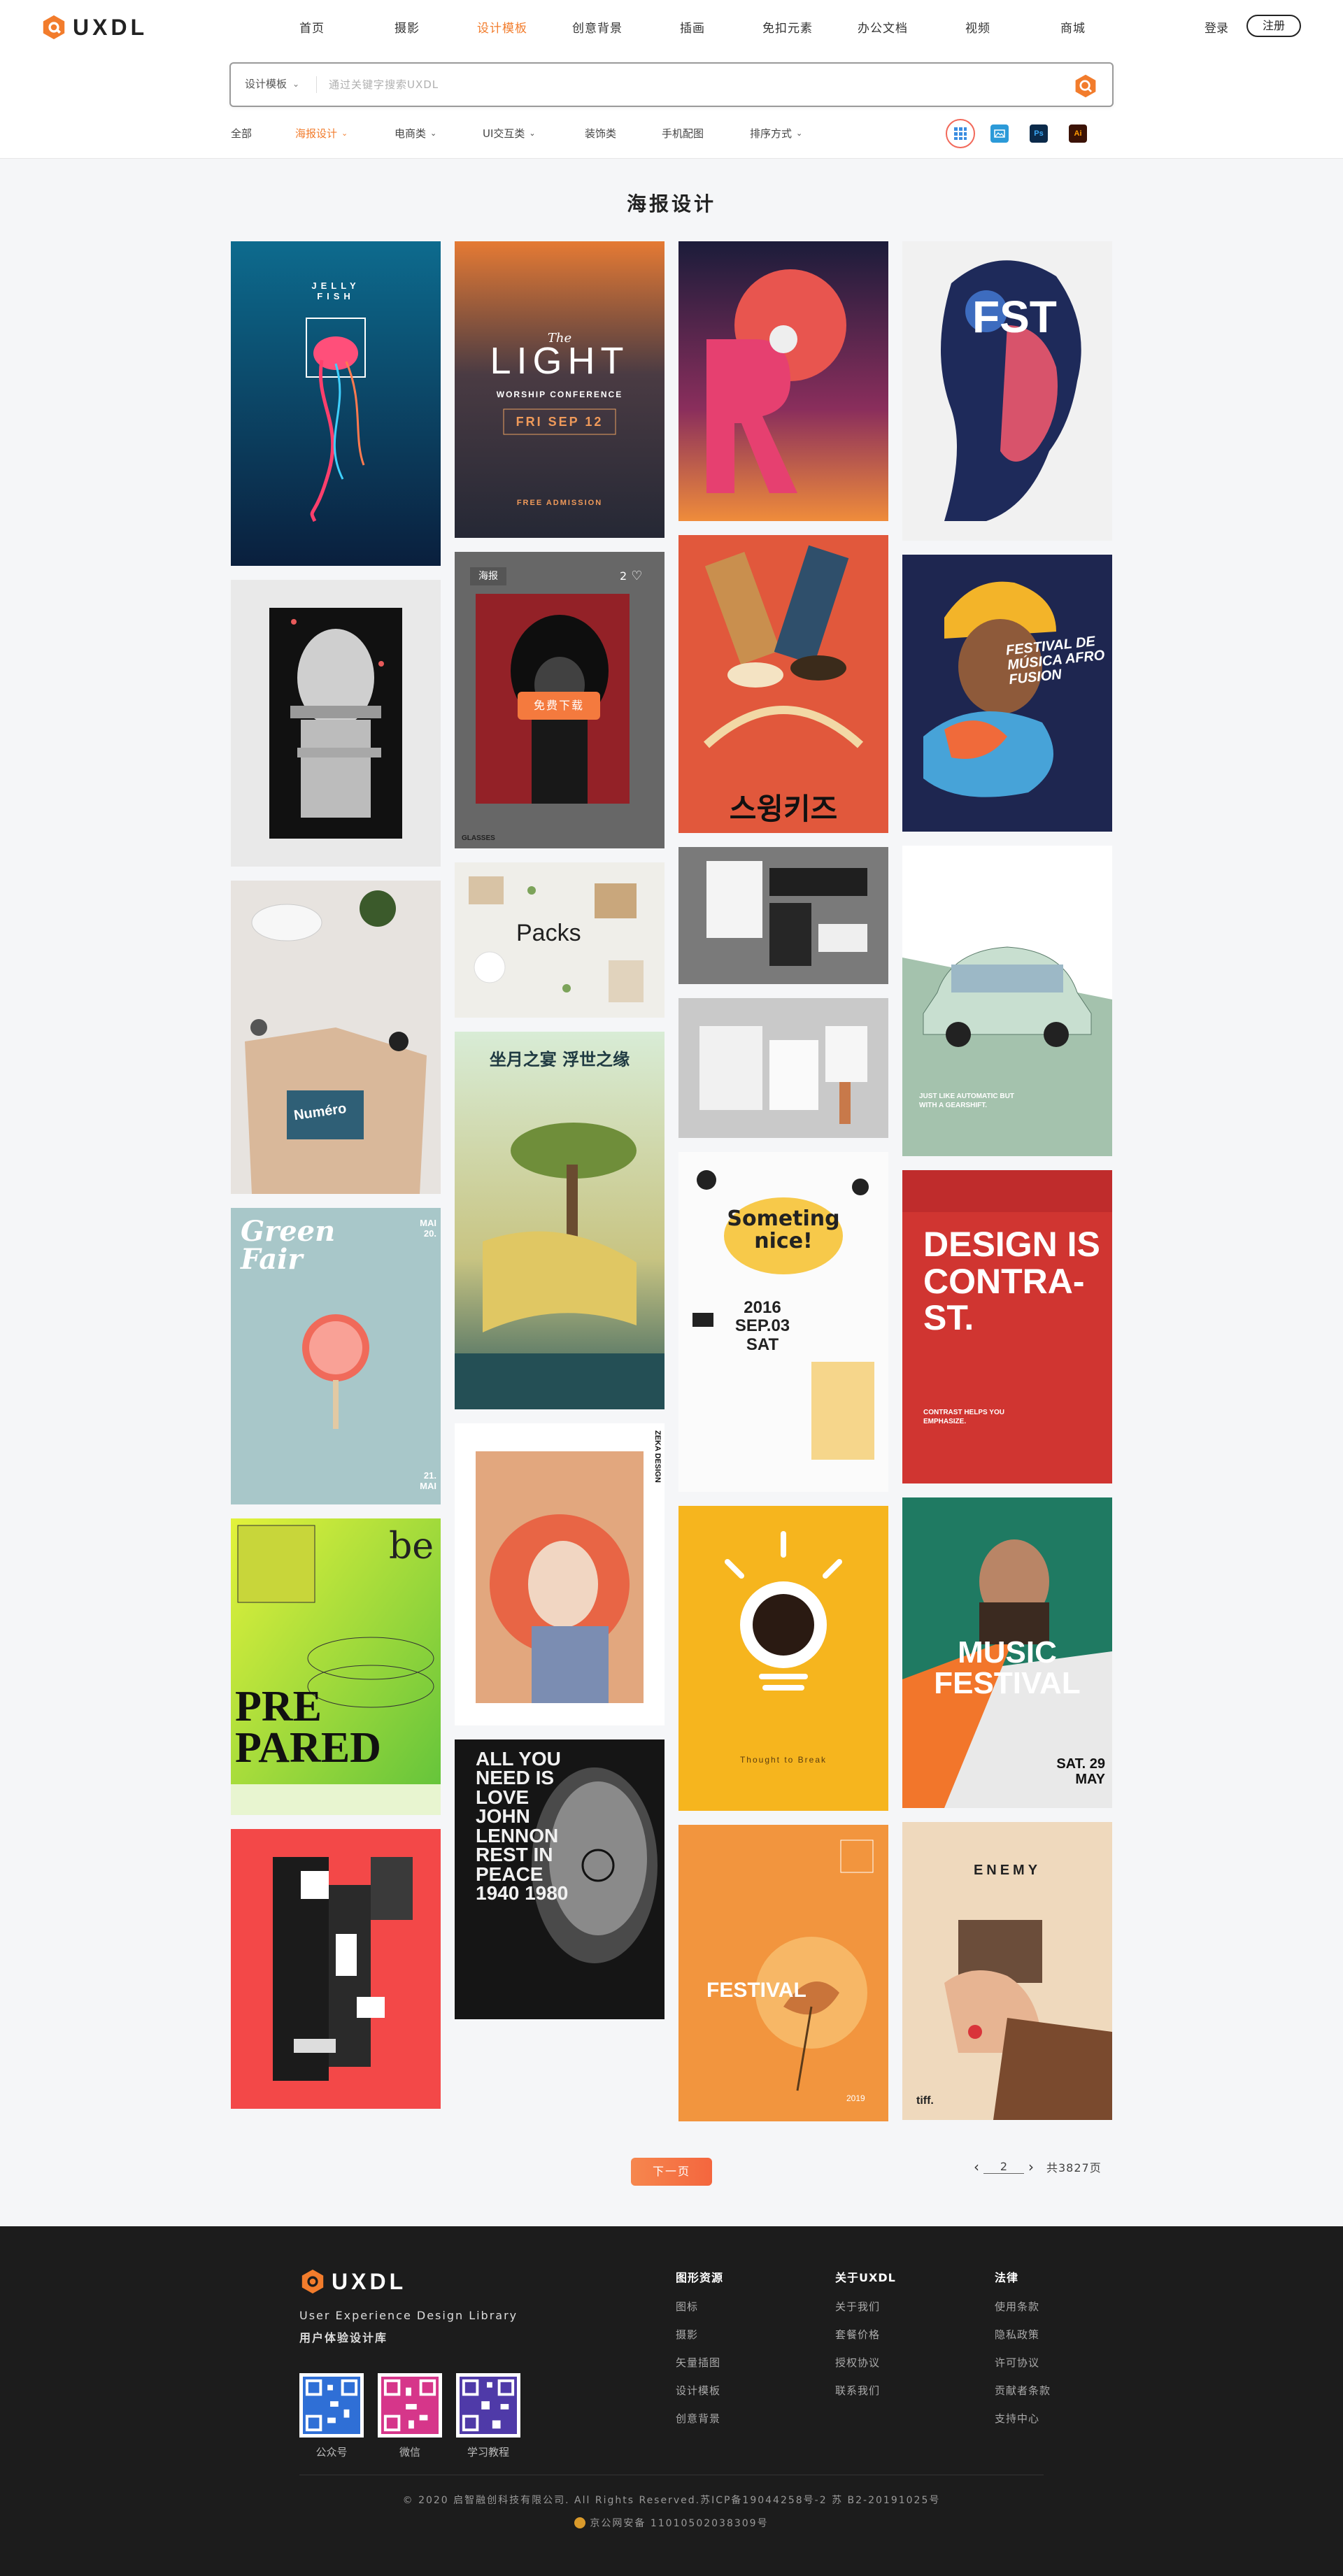 The image size is (1343, 2576). Describe the element at coordinates (488, 2405) in the screenshot. I see `qr-code-tutorial` at that location.